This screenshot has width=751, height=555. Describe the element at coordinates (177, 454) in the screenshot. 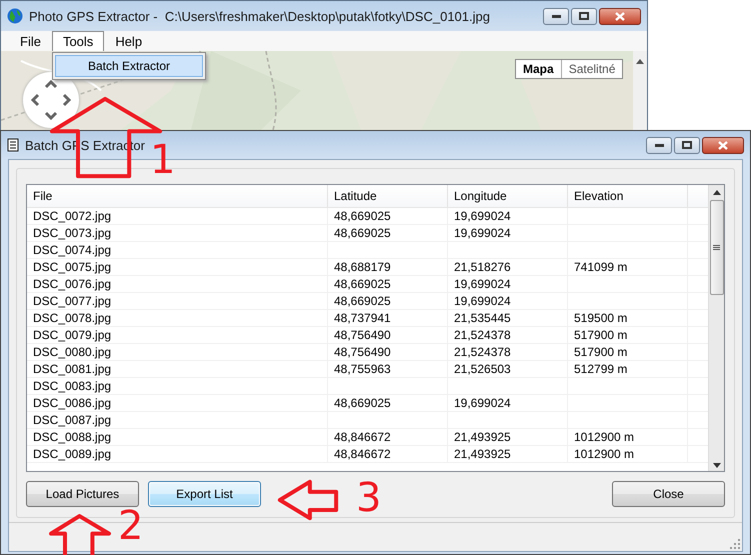

I see `table-cell: DSC_0089.jpg` at that location.